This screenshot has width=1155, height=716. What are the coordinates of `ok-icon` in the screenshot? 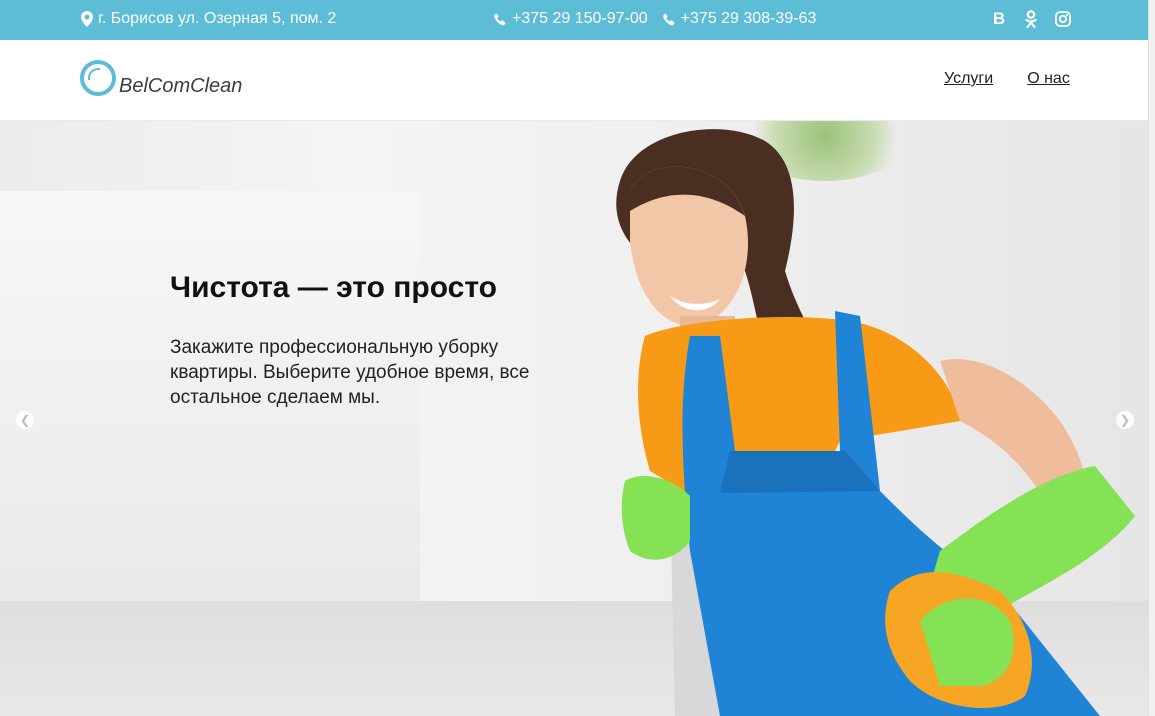 It's located at (1031, 19).